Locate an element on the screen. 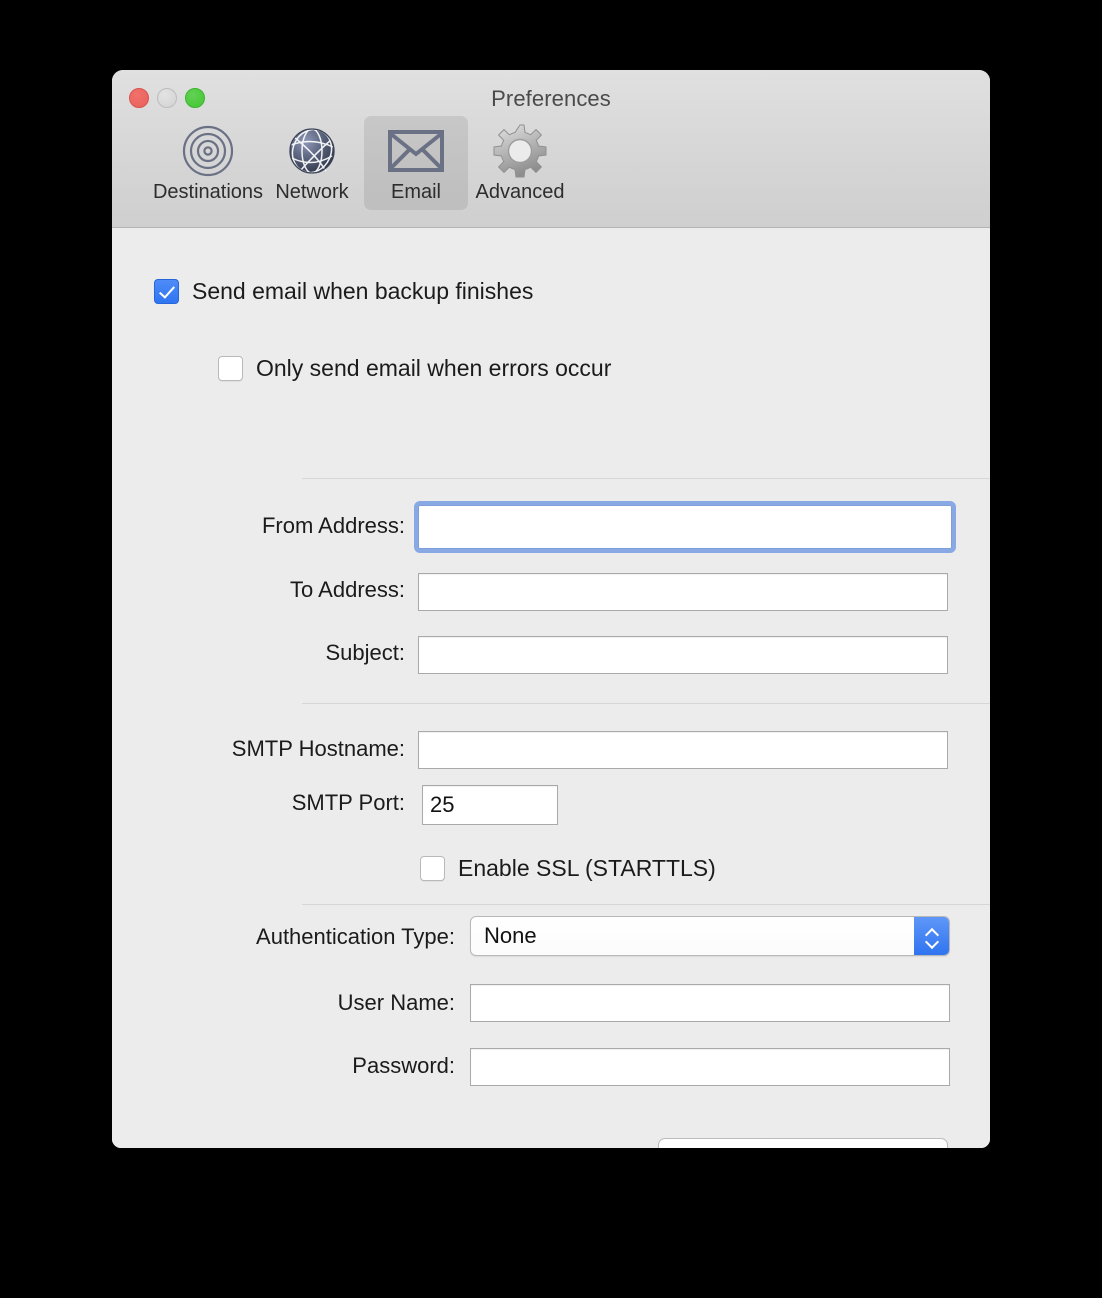  tab-label-advanced: Advanced is located at coordinates (520, 192).